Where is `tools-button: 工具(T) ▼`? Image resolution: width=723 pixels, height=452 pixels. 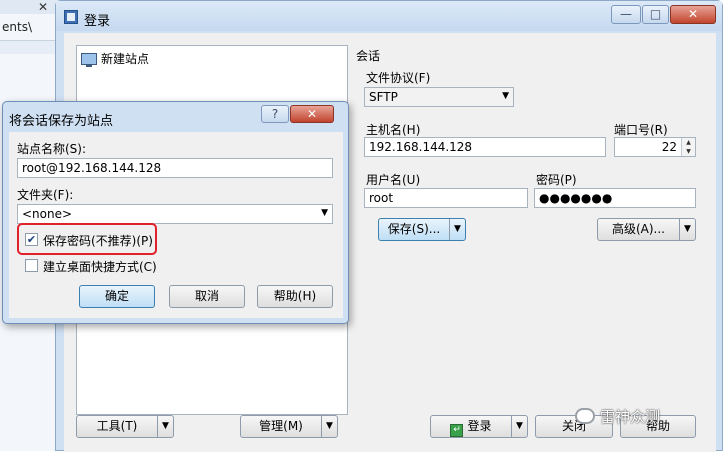
tools-button: 工具(T) ▼ is located at coordinates (125, 426).